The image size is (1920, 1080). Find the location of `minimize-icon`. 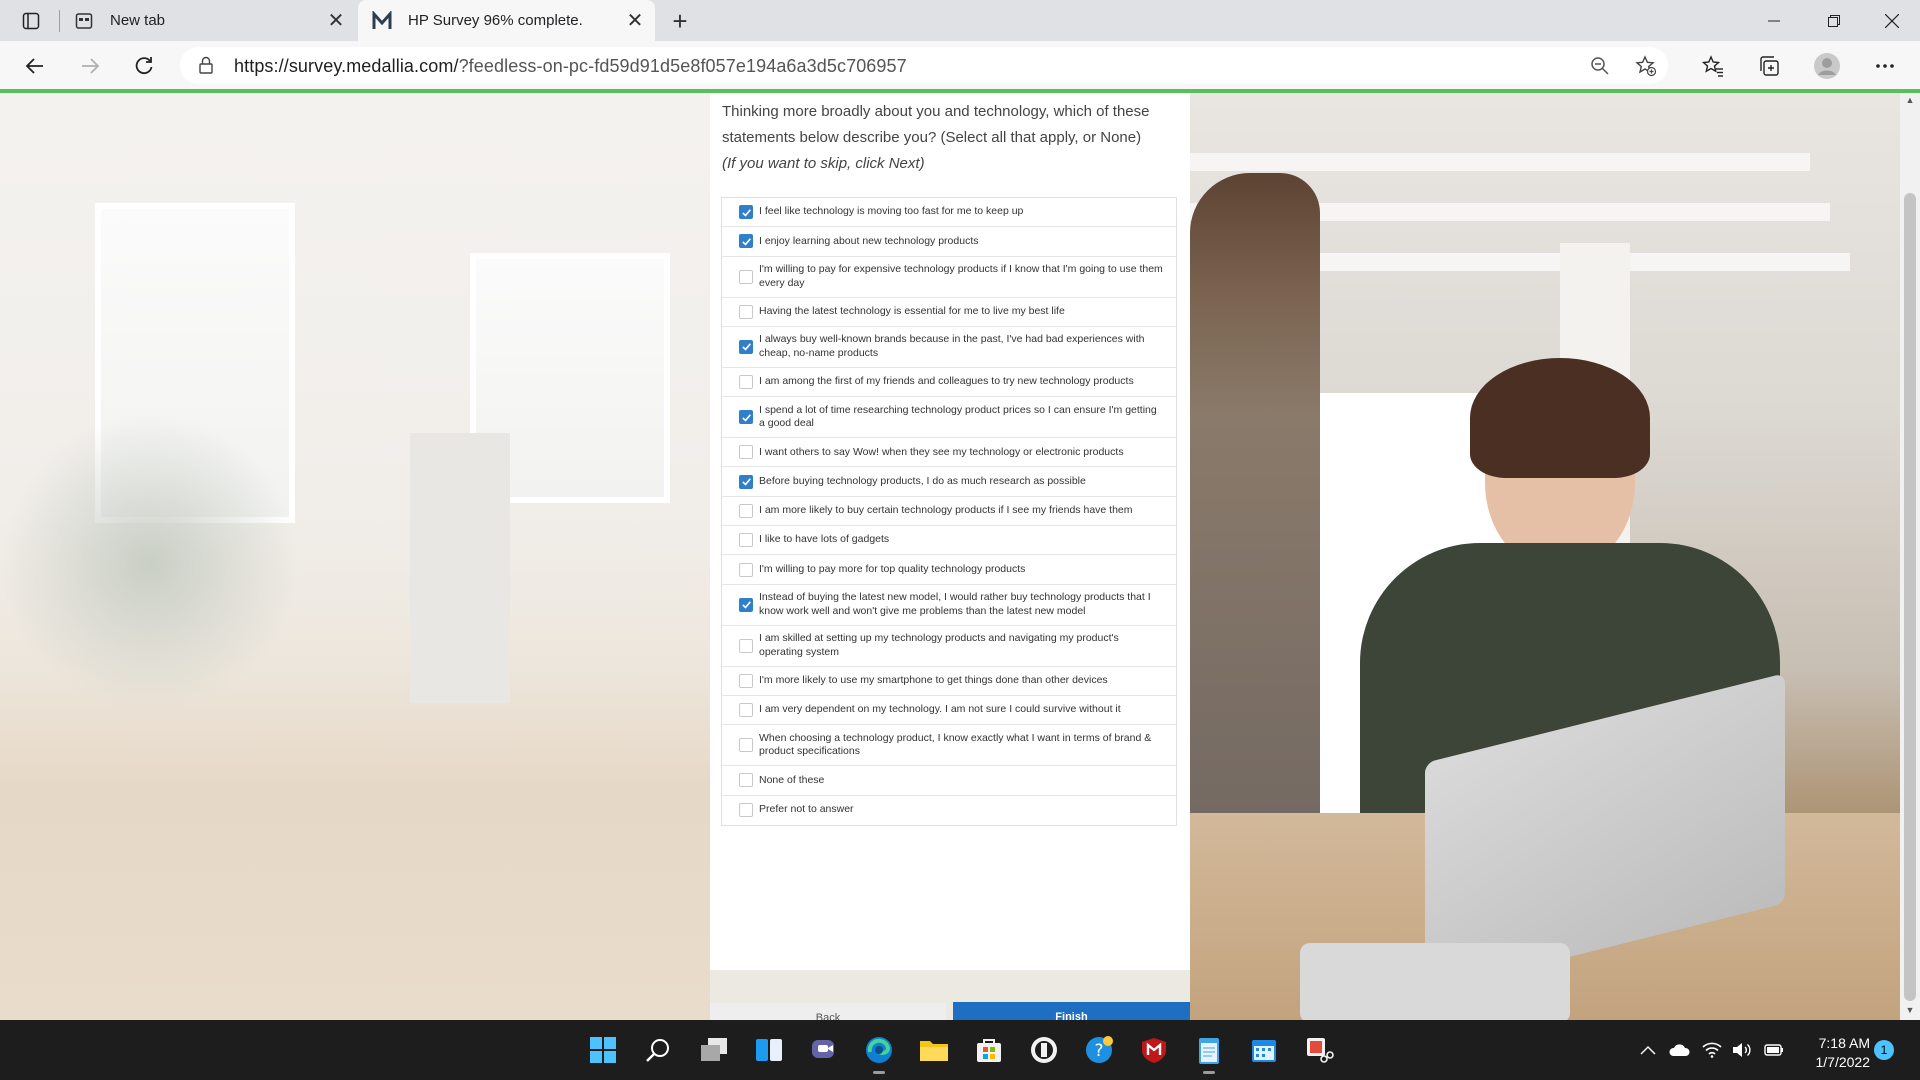

minimize-icon is located at coordinates (1774, 20).